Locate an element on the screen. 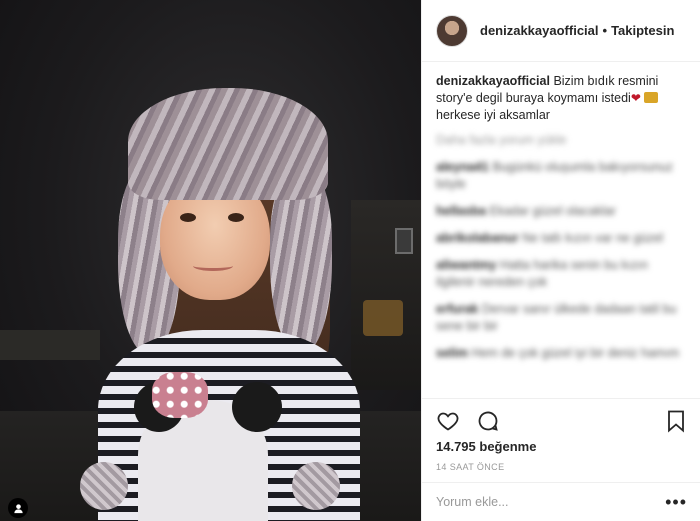 This screenshot has width=700, height=521. load-more-comments: Daha fazla yorum yükle is located at coordinates (561, 140).